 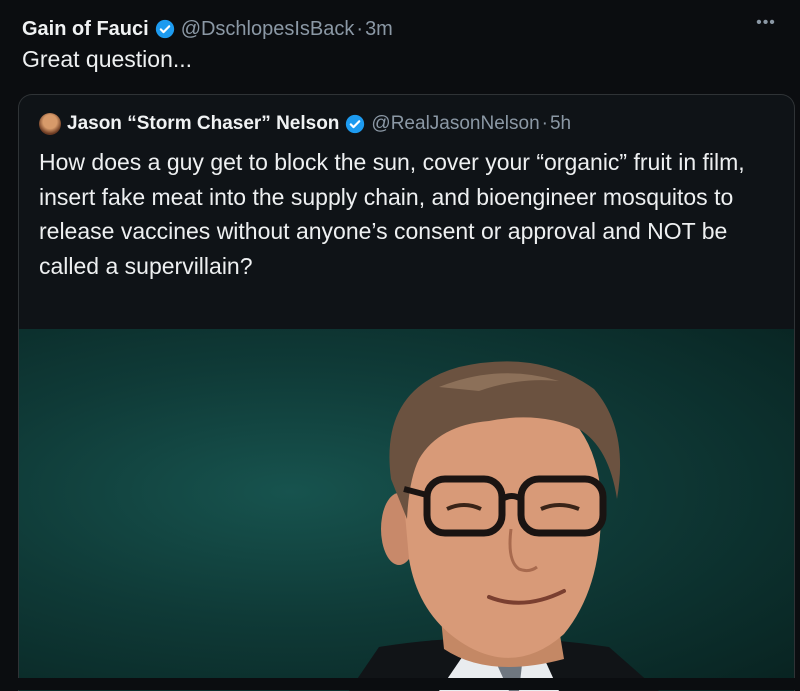 I want to click on author-name: Gain of Fauci, so click(x=85, y=29).